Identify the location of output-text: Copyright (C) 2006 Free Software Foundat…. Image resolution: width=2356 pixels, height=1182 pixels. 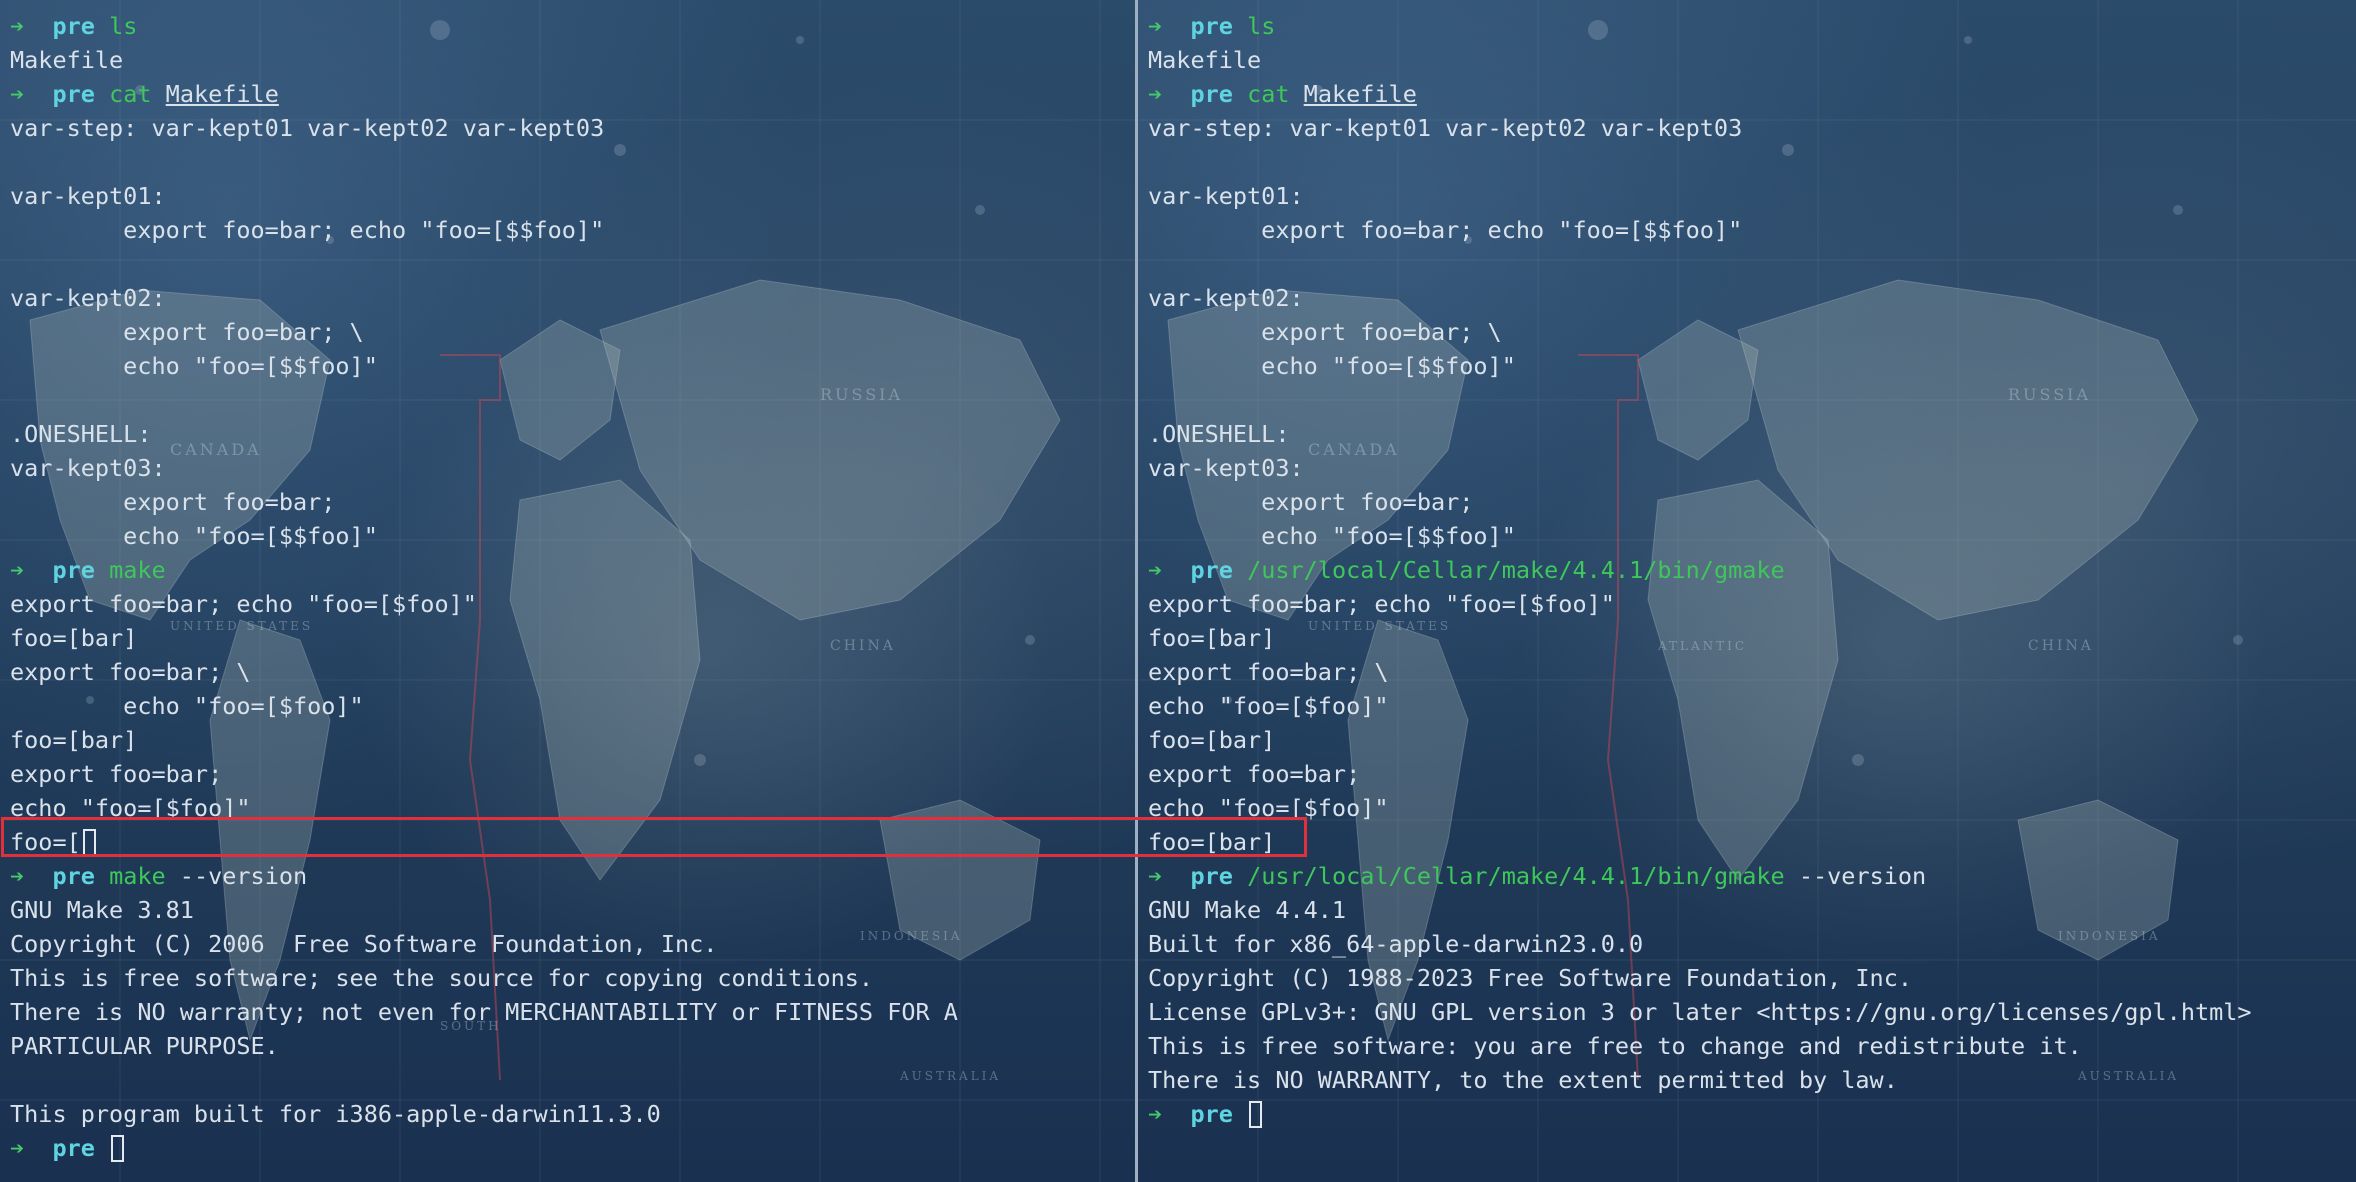
(364, 944).